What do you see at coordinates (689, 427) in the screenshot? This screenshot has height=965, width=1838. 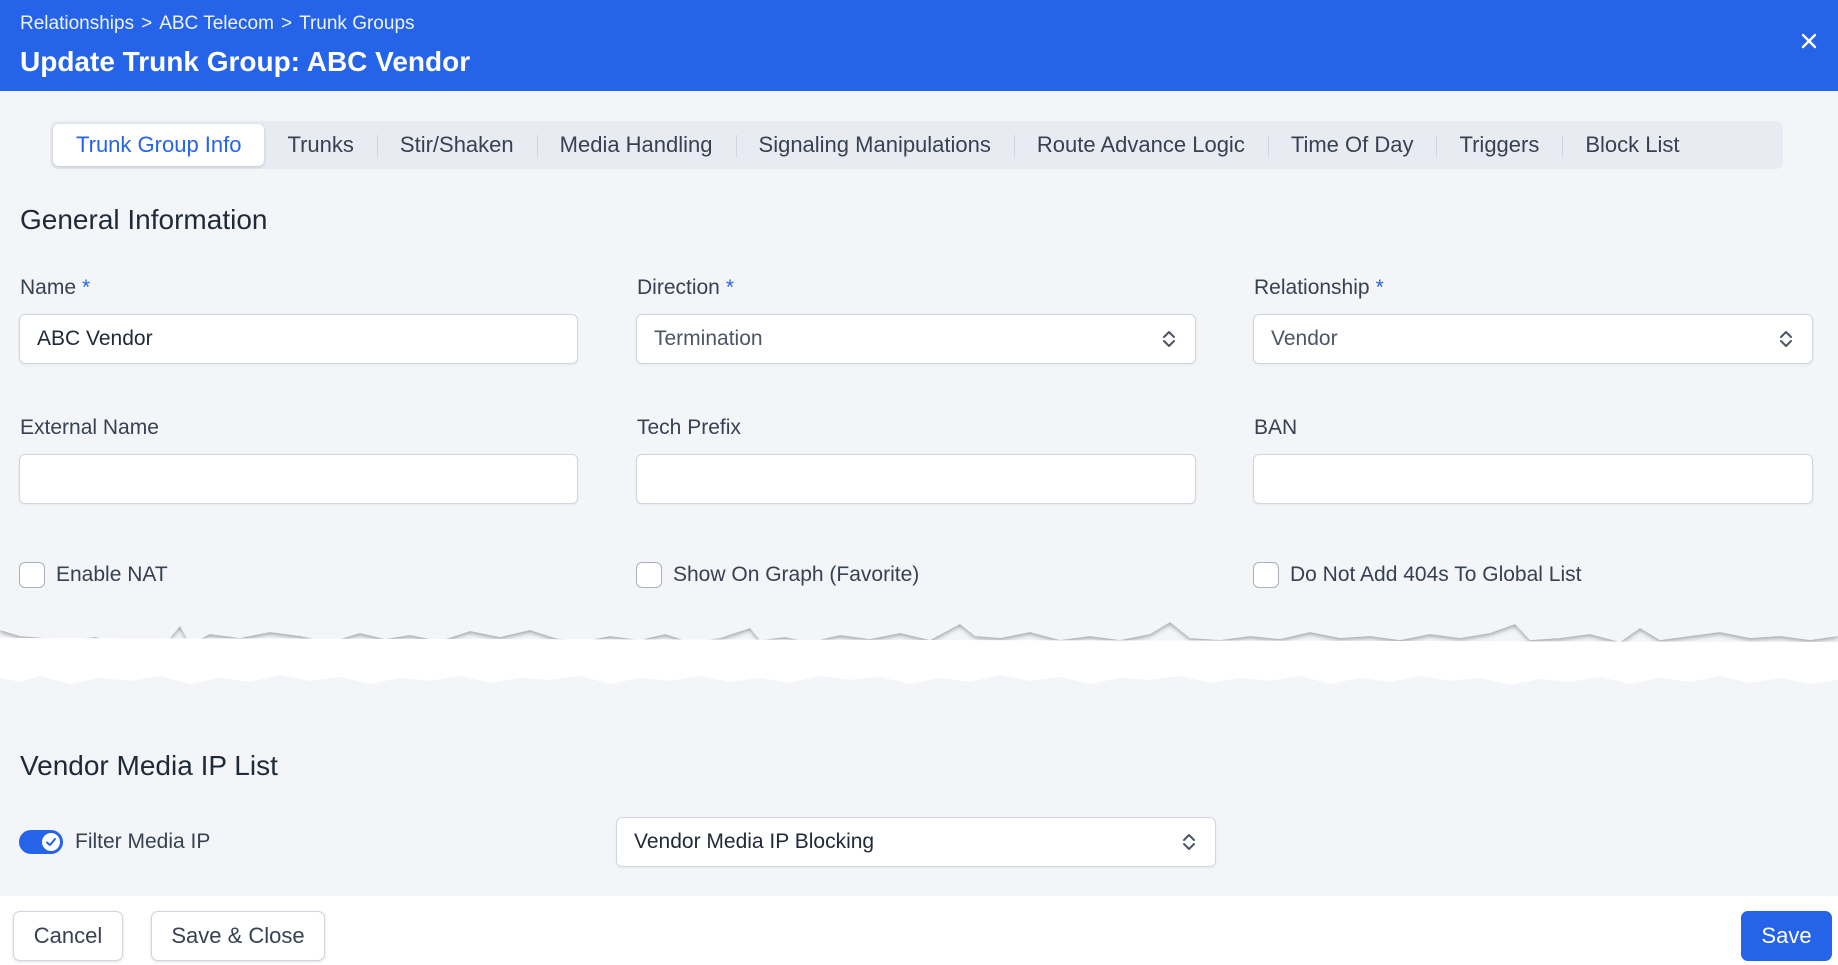 I see `tech-prefix-label: Tech Prefix` at bounding box center [689, 427].